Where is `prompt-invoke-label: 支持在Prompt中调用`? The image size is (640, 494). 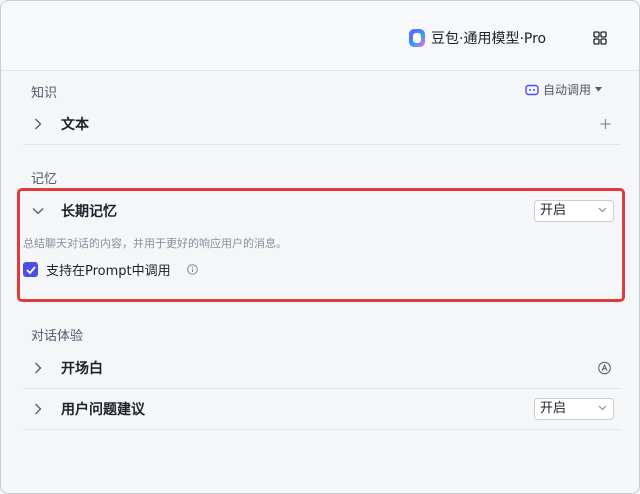 prompt-invoke-label: 支持在Prompt中调用 is located at coordinates (108, 271).